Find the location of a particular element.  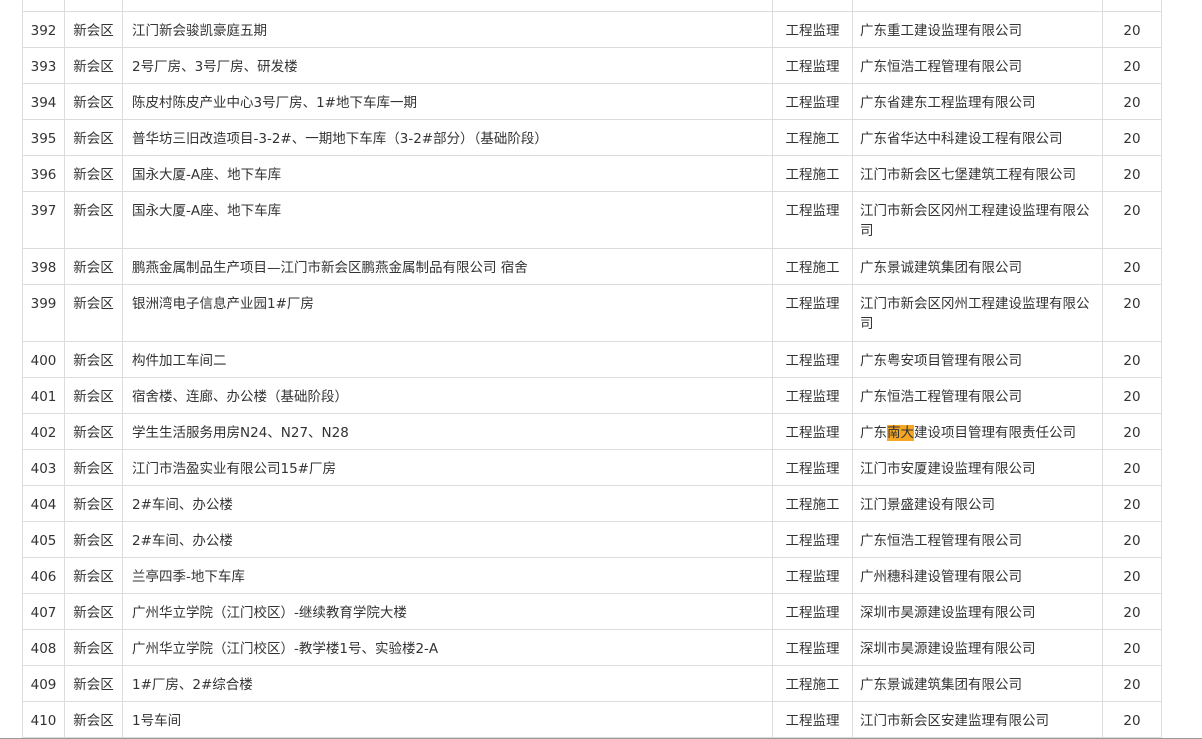

table-row: 392 新会区 江门新会骏凯豪庭五期 工程监理 广东重工建设监理有限公司 20 is located at coordinates (592, 29).